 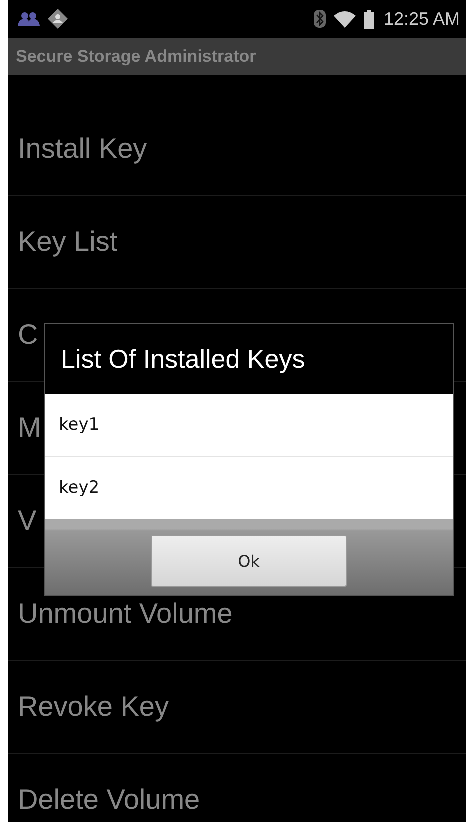 I want to click on status-time: 12:25 AM, so click(x=422, y=19).